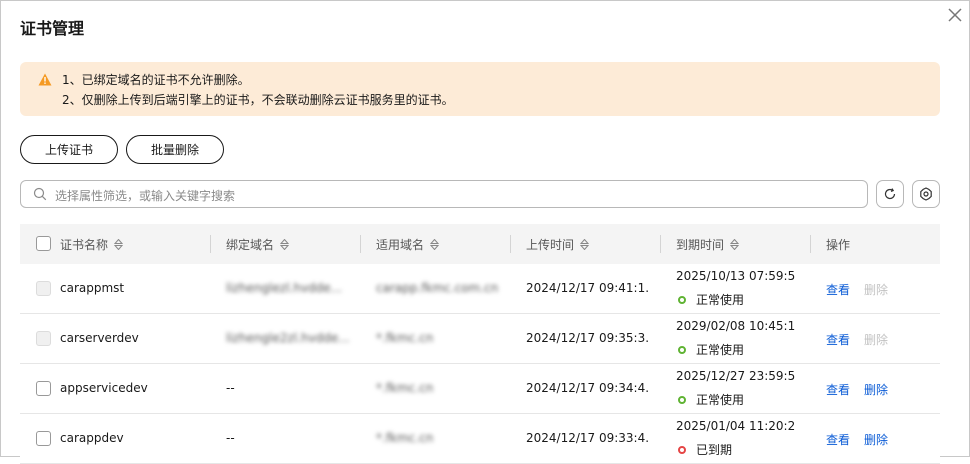  What do you see at coordinates (736, 426) in the screenshot?
I see `expiry-time: 2025/01/04 11:20:20 (` at bounding box center [736, 426].